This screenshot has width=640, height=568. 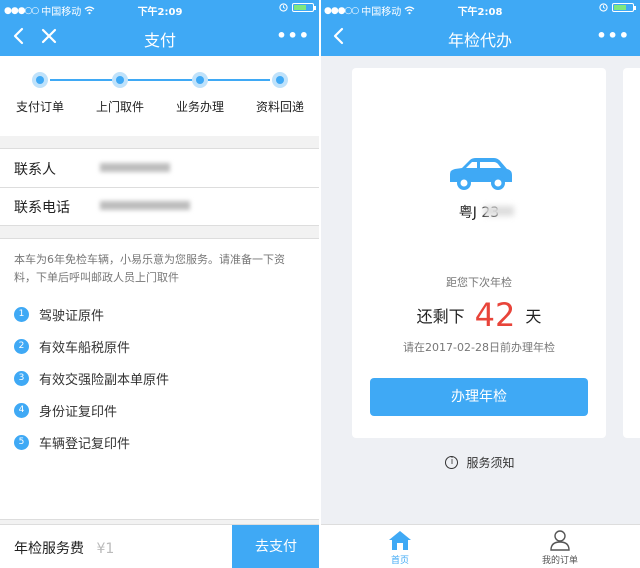 I want to click on document-item: 3 有效交强险副本单原件, so click(x=91, y=378).